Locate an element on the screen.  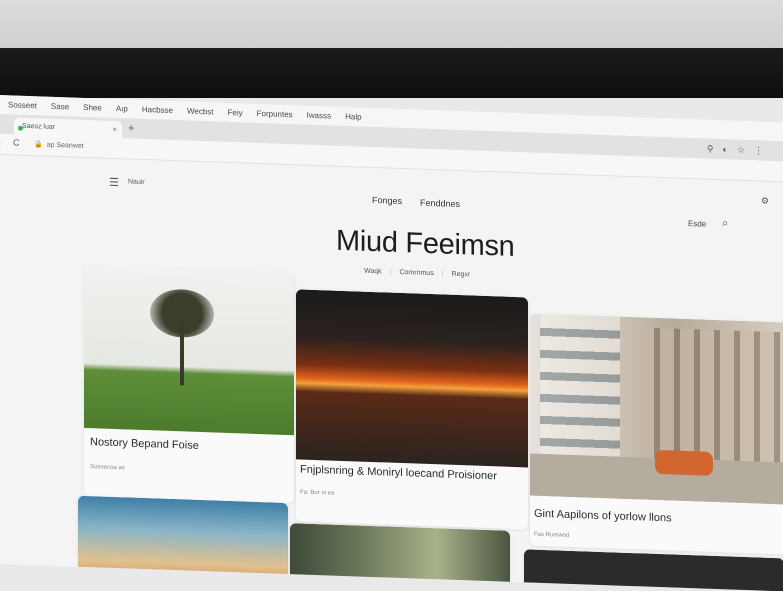
theme-icon: ◐ is located at coordinates (724, 149).